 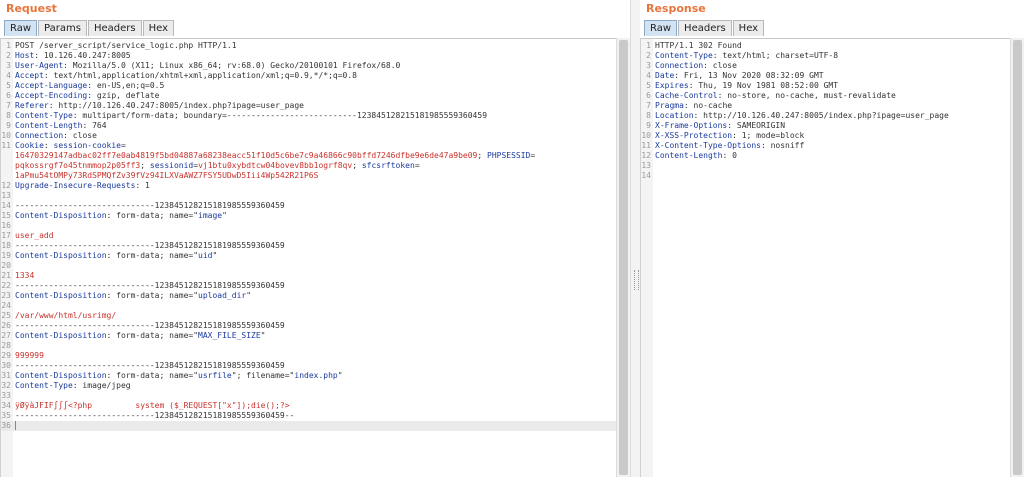 I want to click on line-number: 19, so click(x=6, y=255).